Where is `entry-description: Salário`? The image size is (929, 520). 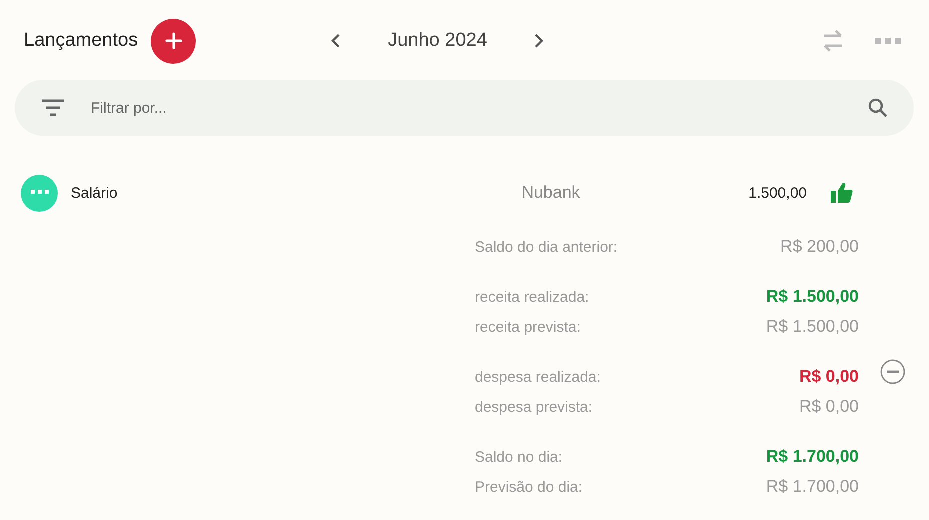 entry-description: Salário is located at coordinates (95, 193).